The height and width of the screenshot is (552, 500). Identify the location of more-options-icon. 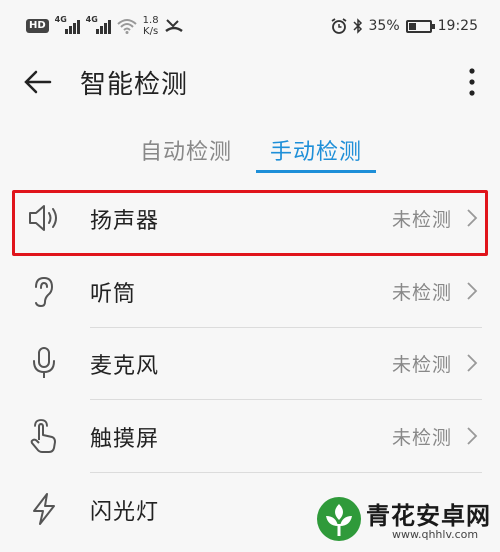
(472, 82).